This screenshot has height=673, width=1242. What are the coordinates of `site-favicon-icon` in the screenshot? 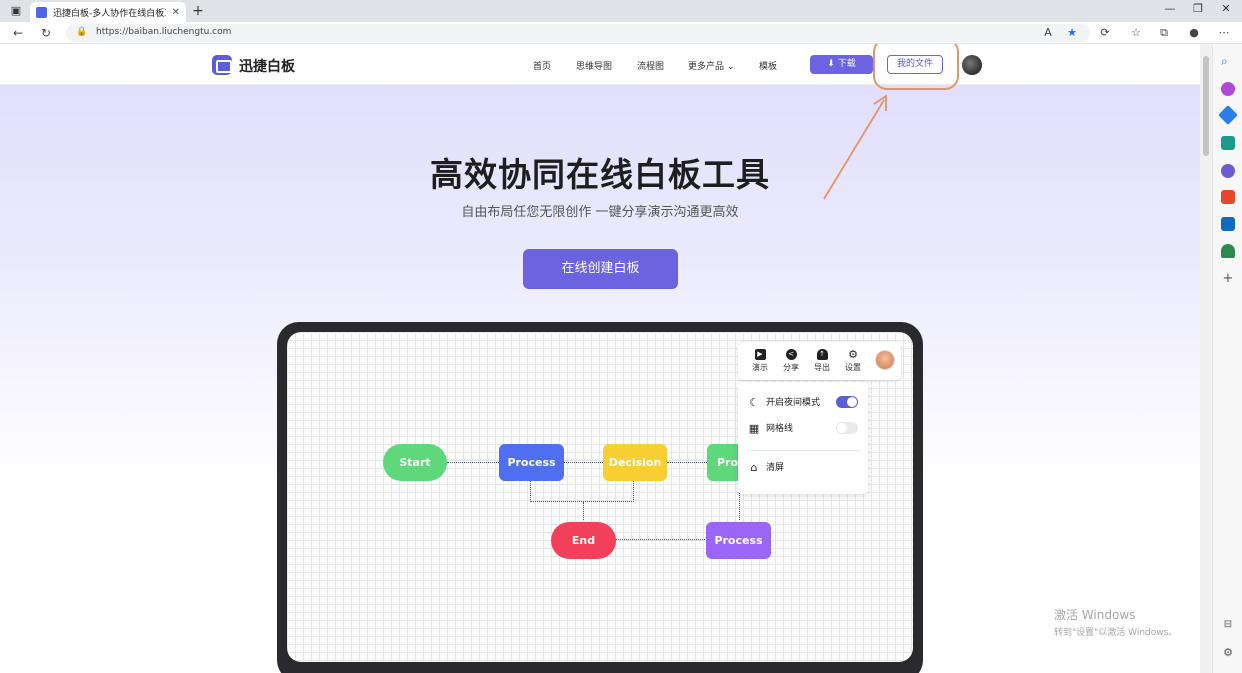 It's located at (41, 12).